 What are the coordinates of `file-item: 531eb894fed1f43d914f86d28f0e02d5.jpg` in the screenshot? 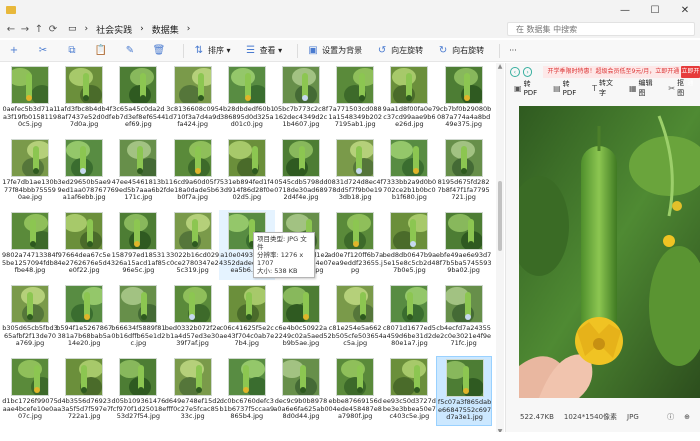 It's located at (247, 172).